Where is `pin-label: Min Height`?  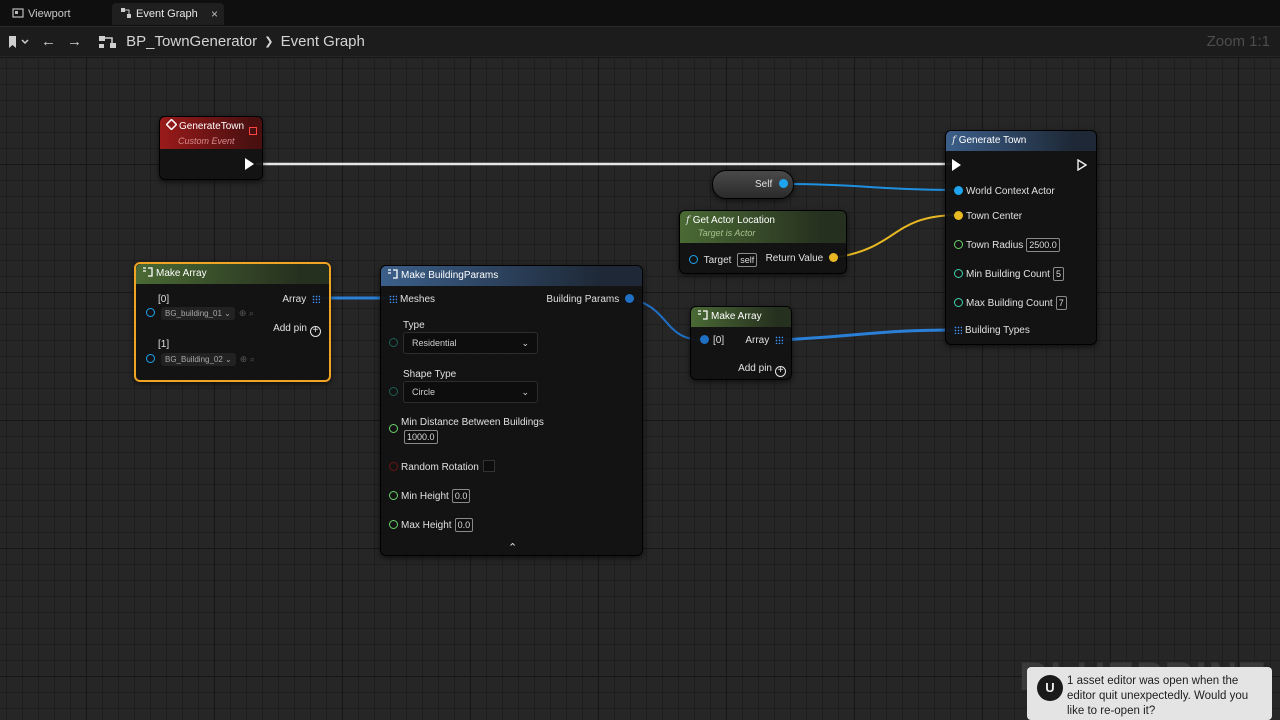
pin-label: Min Height is located at coordinates (425, 496).